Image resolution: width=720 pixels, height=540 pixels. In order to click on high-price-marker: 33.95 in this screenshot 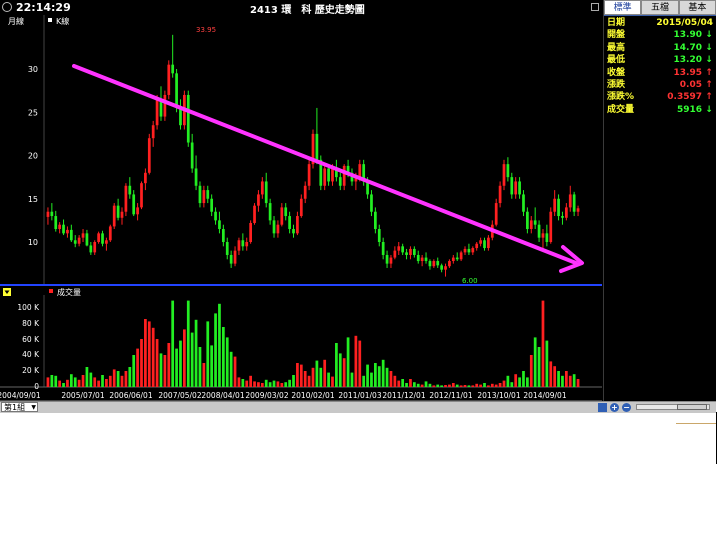, I will do `click(206, 30)`.